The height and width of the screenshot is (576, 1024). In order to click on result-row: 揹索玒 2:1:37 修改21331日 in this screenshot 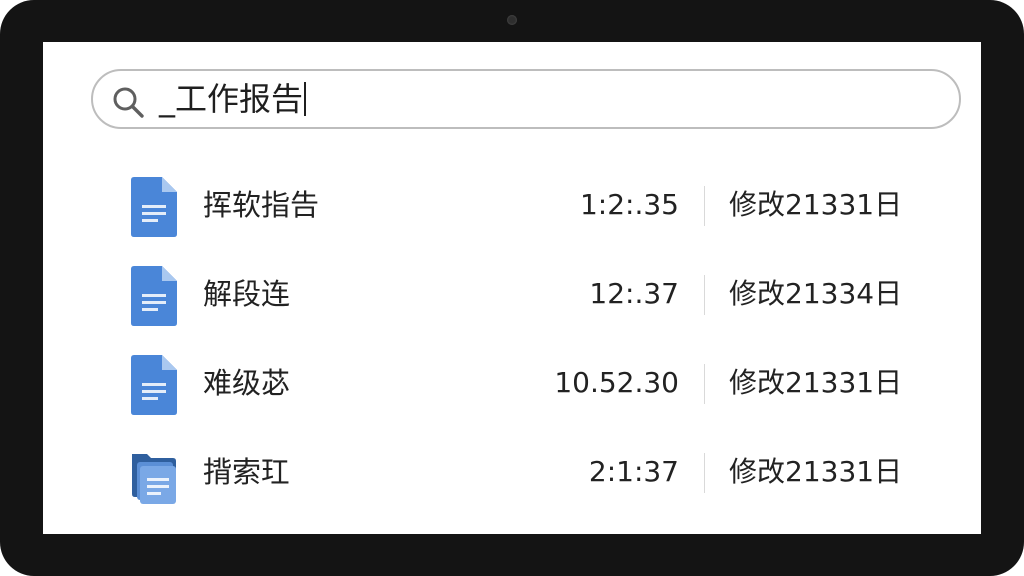, I will do `click(512, 474)`.